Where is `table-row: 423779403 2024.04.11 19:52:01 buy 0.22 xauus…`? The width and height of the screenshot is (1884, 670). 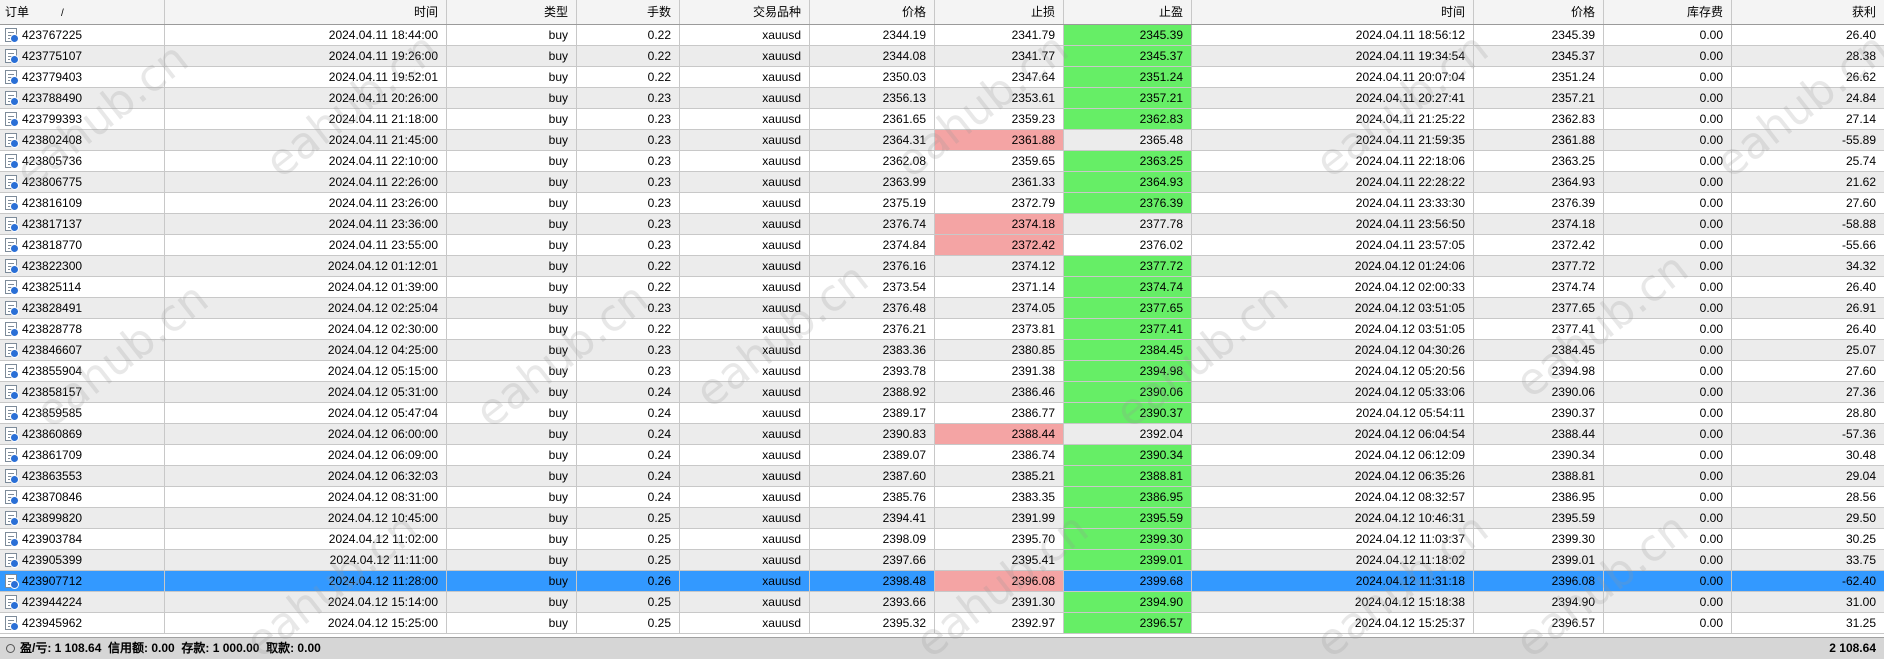 table-row: 423779403 2024.04.11 19:52:01 buy 0.22 xauus… is located at coordinates (942, 77).